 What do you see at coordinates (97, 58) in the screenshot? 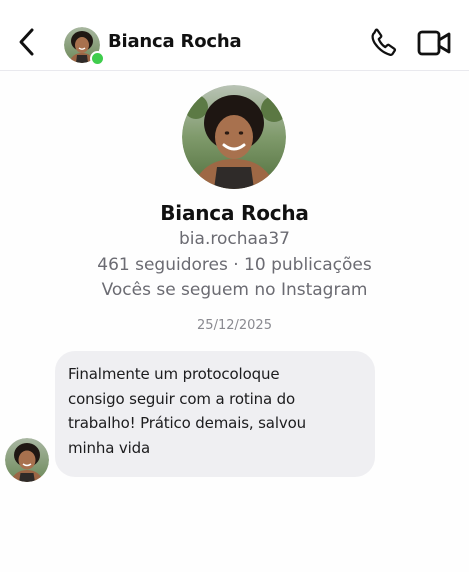
I see `online-status-indicator` at bounding box center [97, 58].